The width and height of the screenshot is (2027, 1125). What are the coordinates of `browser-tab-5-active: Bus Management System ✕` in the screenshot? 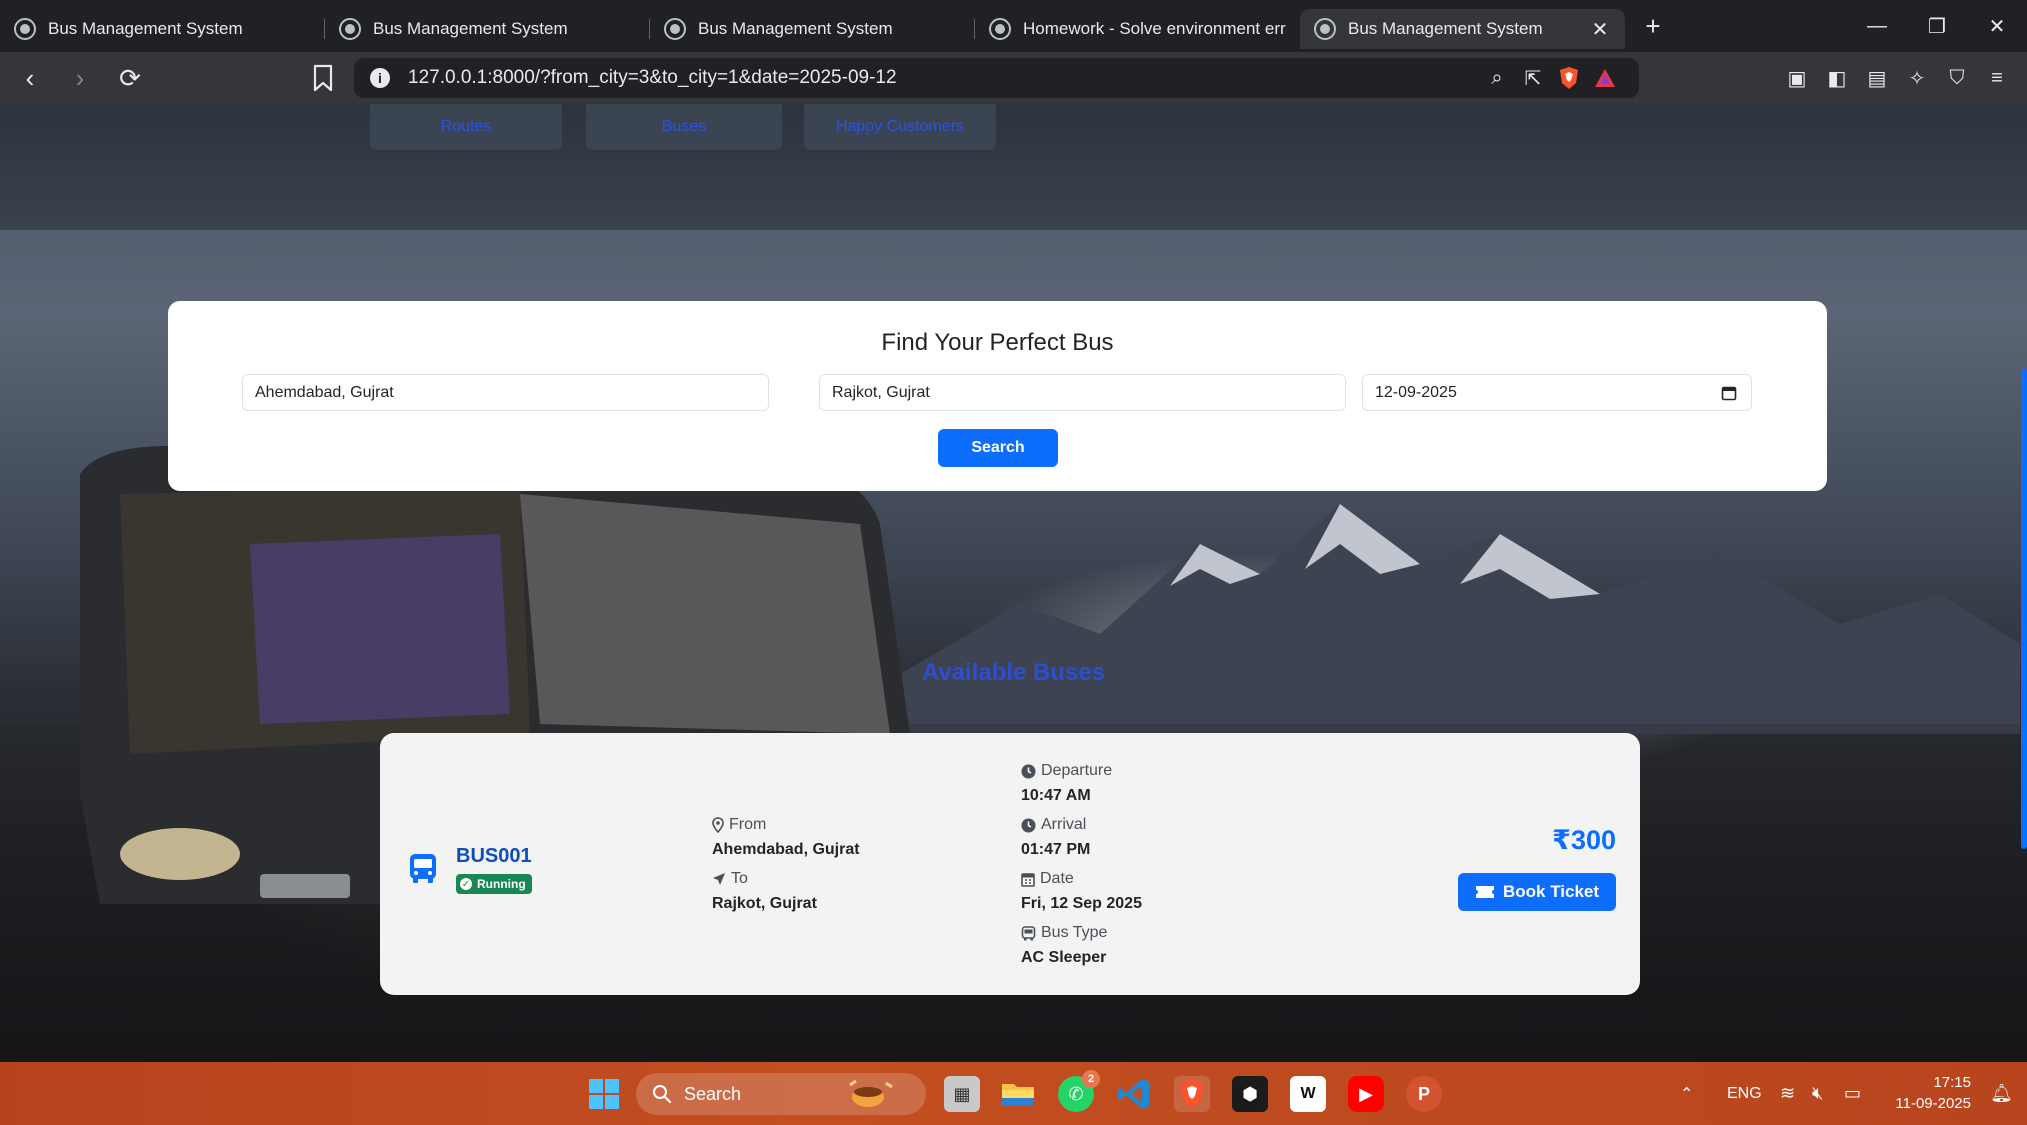 It's located at (1462, 29).